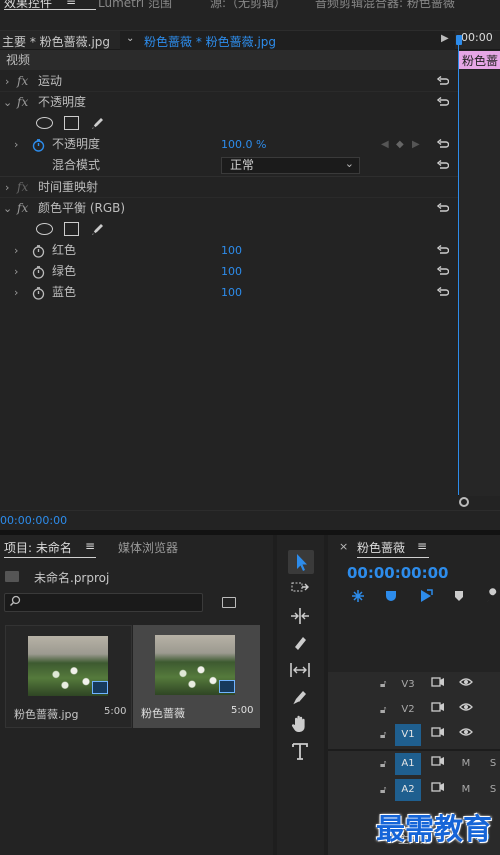 The width and height of the screenshot is (500, 855). What do you see at coordinates (416, 144) in the screenshot?
I see `next-keyframe-icon: ▶` at bounding box center [416, 144].